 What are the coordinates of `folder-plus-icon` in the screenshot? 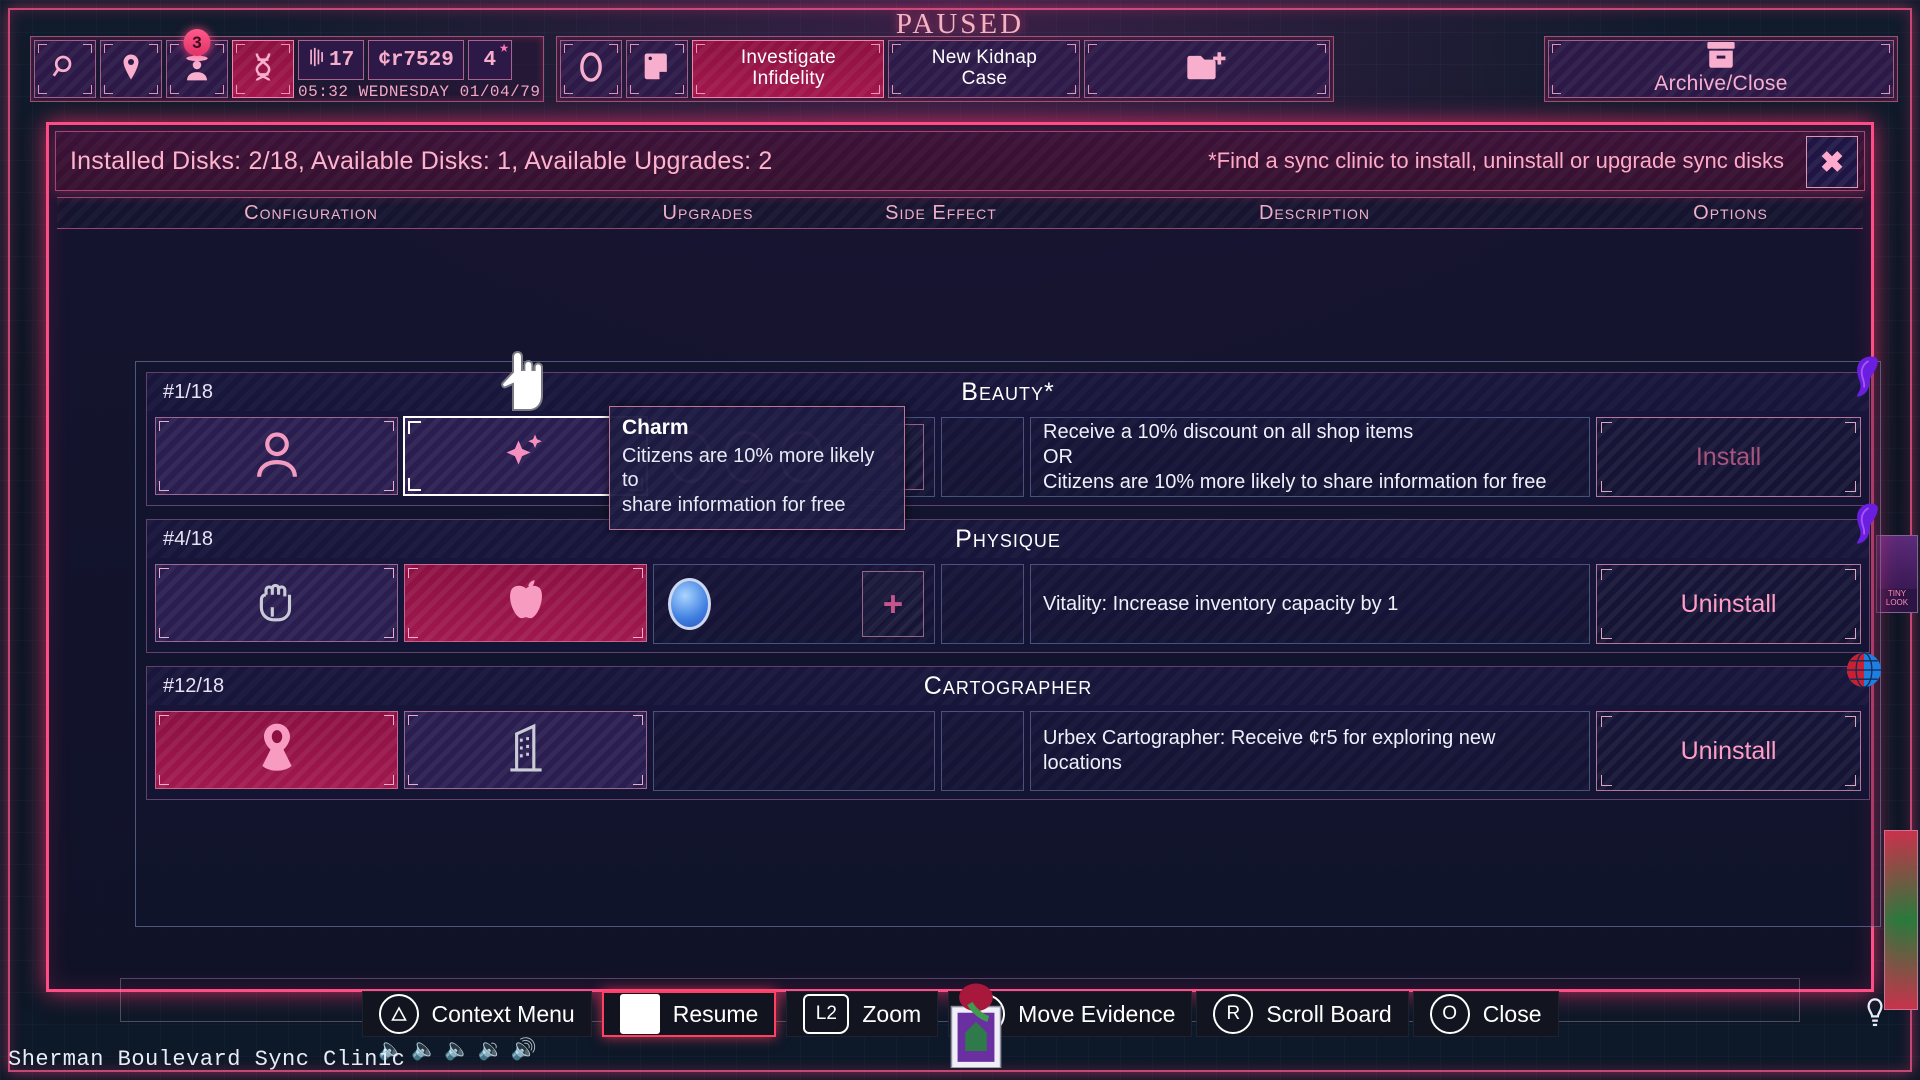 It's located at (1207, 69).